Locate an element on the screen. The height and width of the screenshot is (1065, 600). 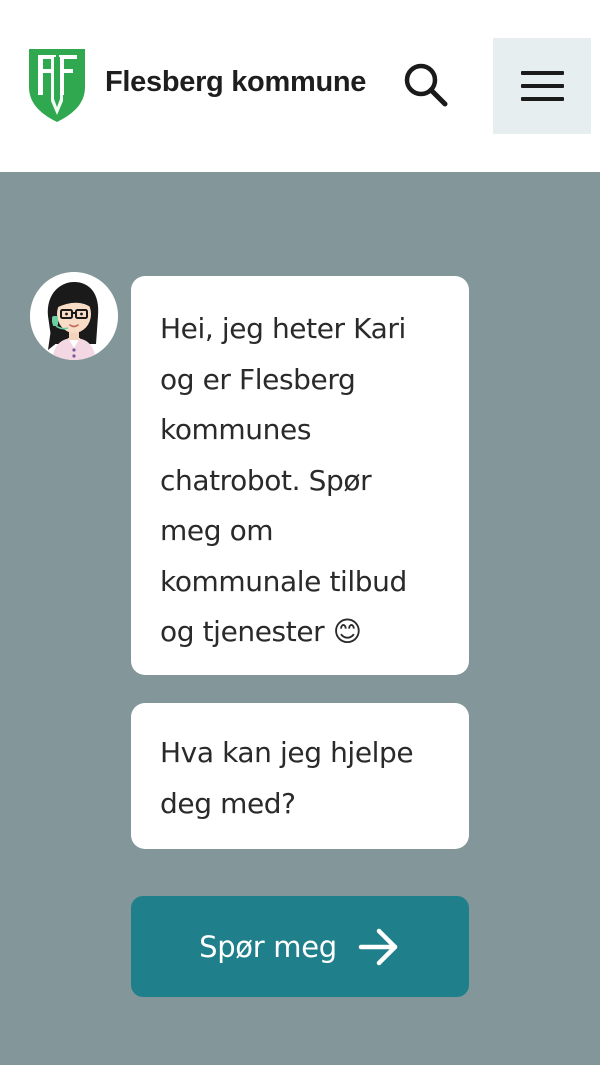
brand-name: Flesberg kommune is located at coordinates (235, 82).